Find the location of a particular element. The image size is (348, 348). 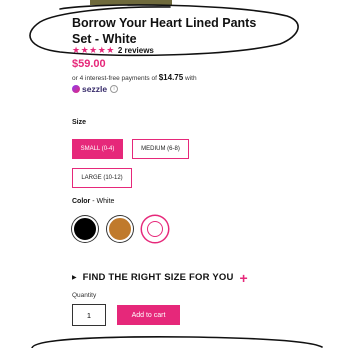

caret-right-icon: ▶ is located at coordinates (74, 278).